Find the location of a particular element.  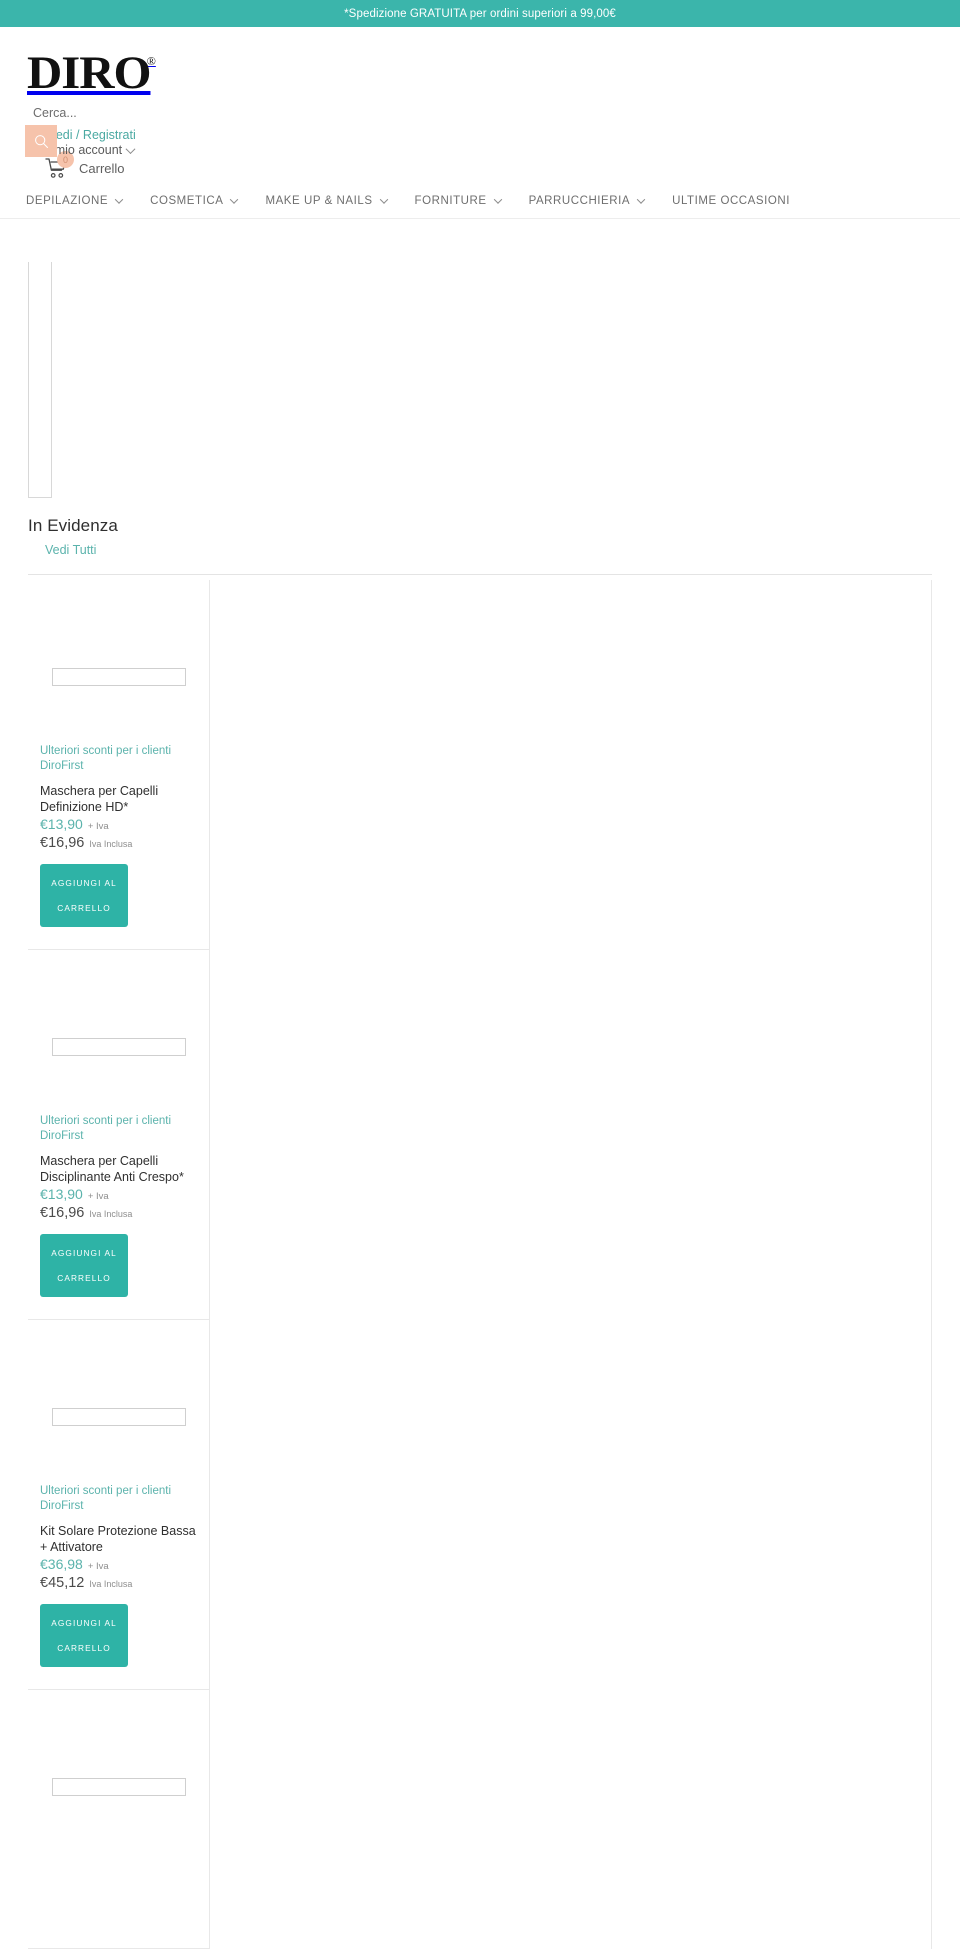

search-icon is located at coordinates (41, 141).